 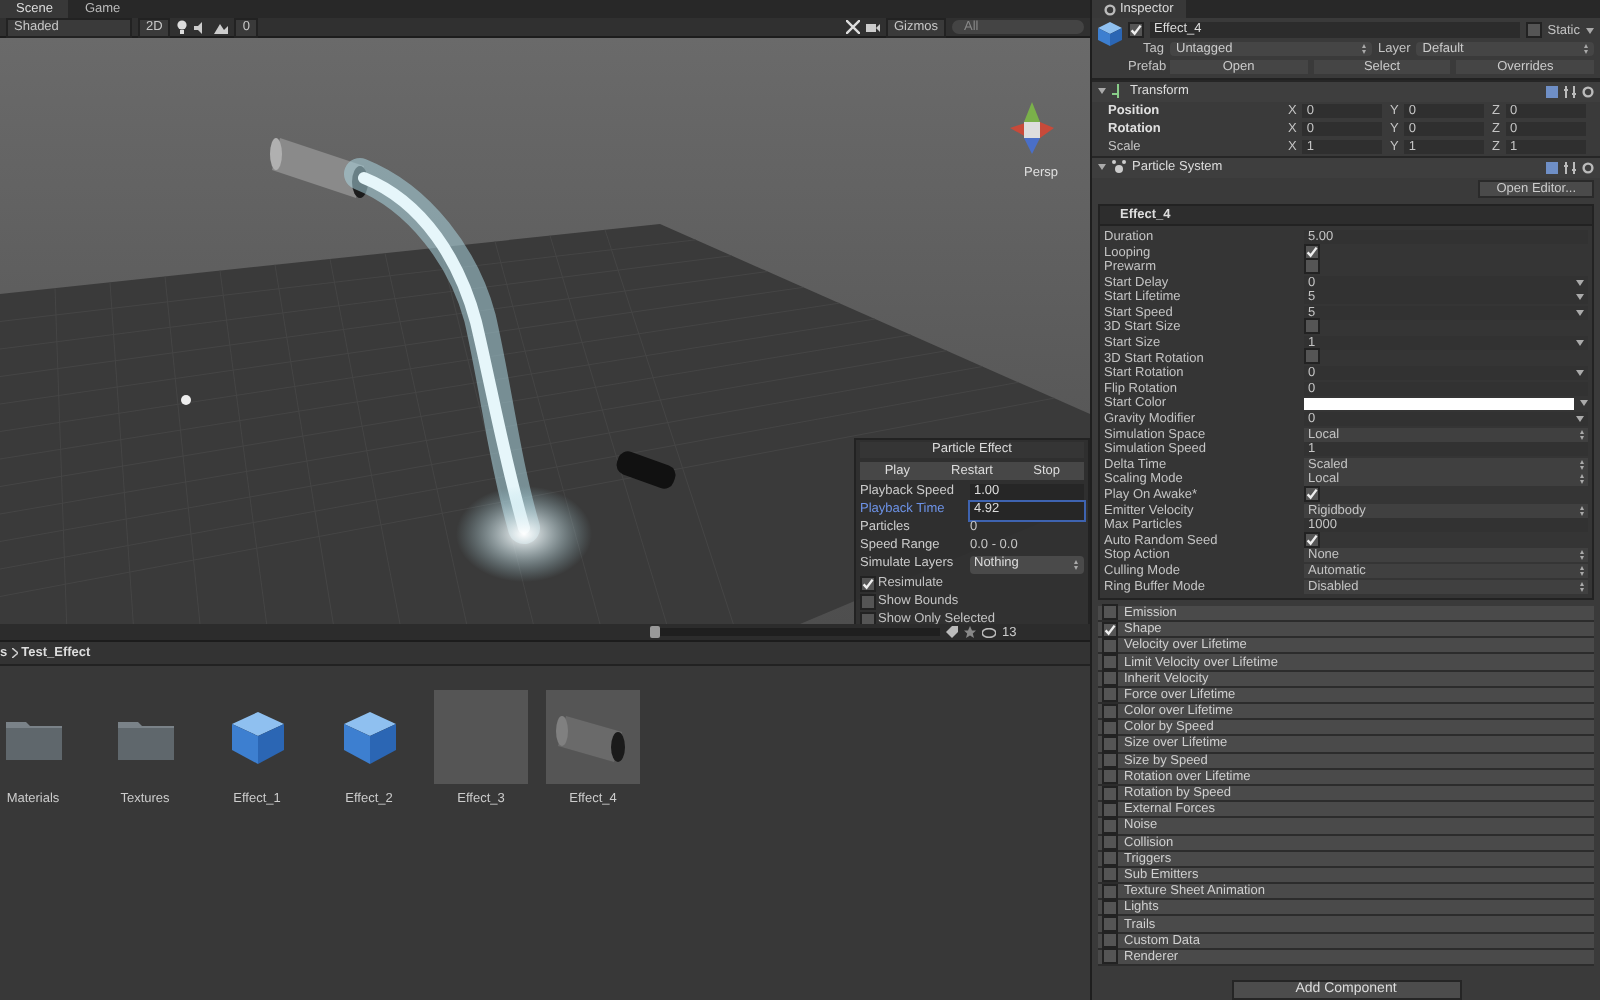 I want to click on slider-thumb, so click(x=655, y=632).